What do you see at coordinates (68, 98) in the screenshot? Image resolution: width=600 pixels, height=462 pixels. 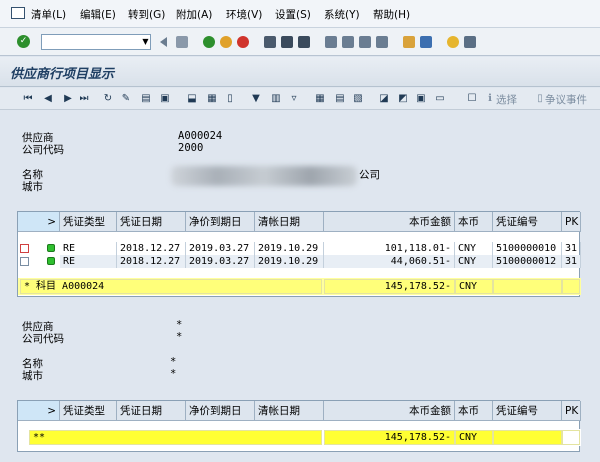 I see `next-item-icon: ▶` at bounding box center [68, 98].